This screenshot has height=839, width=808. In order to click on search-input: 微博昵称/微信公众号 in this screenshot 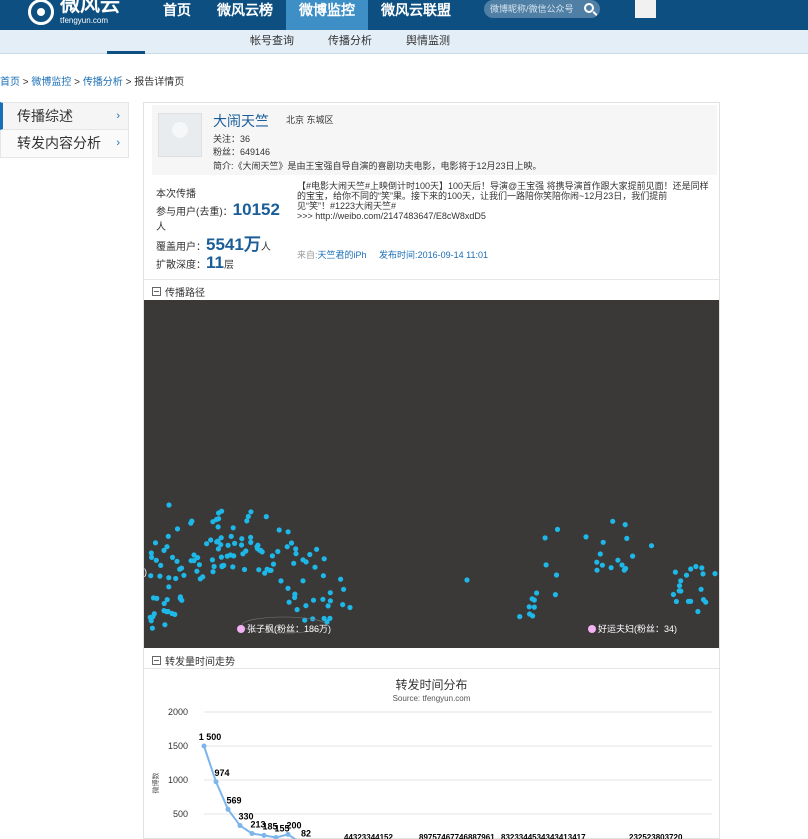, I will do `click(542, 9)`.